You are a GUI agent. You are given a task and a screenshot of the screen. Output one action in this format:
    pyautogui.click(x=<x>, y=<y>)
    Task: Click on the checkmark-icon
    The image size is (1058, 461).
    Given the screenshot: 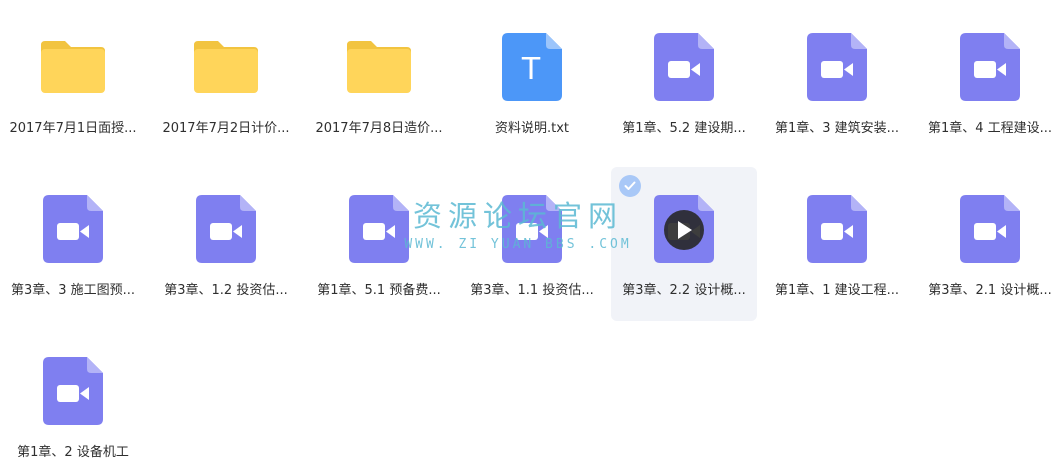 What is the action you would take?
    pyautogui.click(x=630, y=186)
    